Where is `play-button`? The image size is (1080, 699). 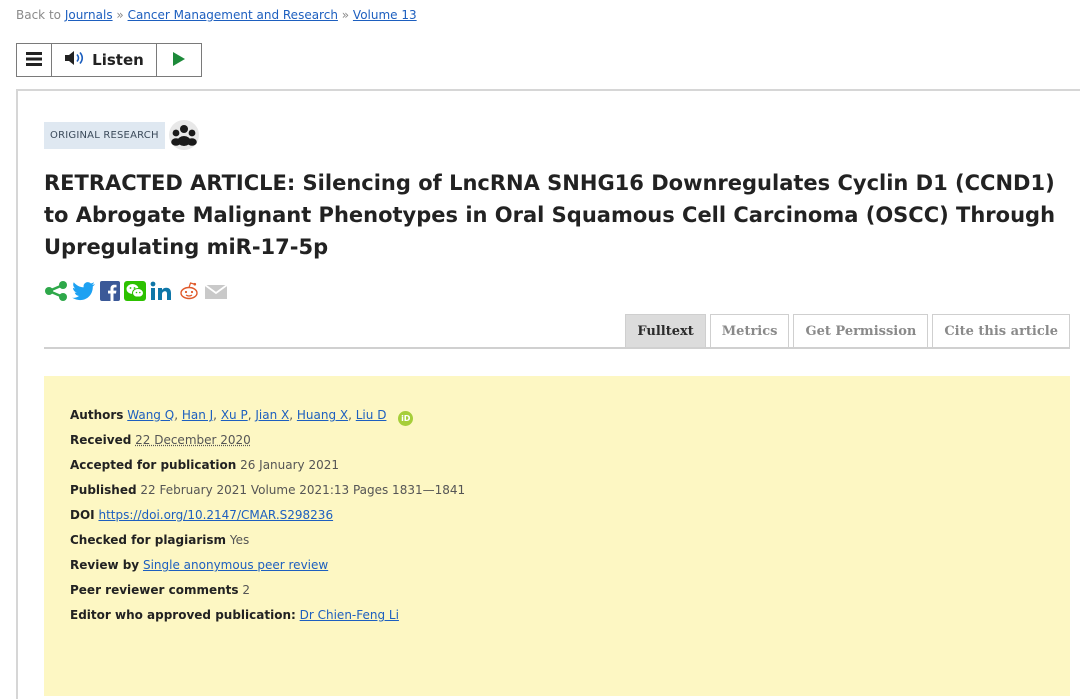
play-button is located at coordinates (179, 60).